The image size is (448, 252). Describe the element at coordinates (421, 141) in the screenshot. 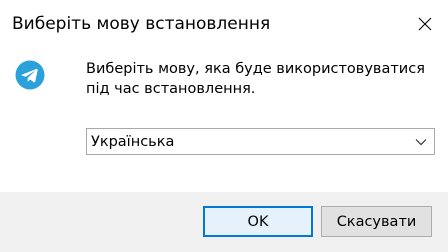

I see `chevron-down-icon` at that location.